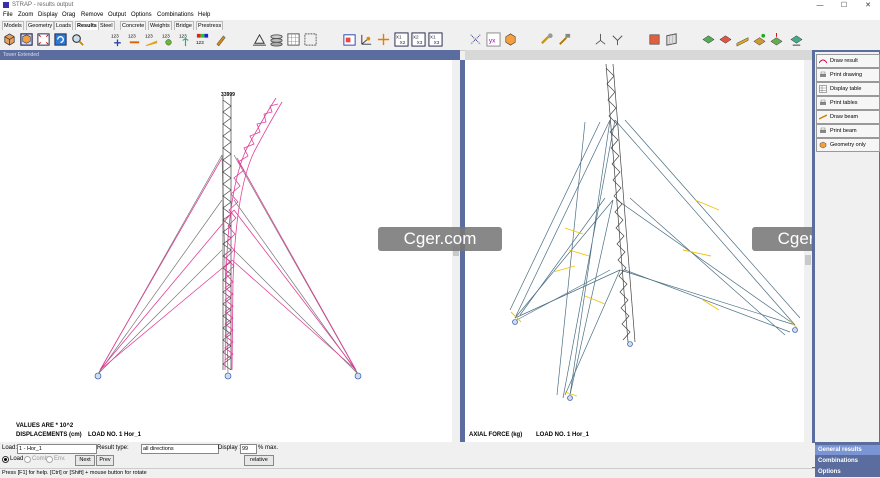 The image size is (880, 478). I want to click on minimize-button: —, so click(820, 5).